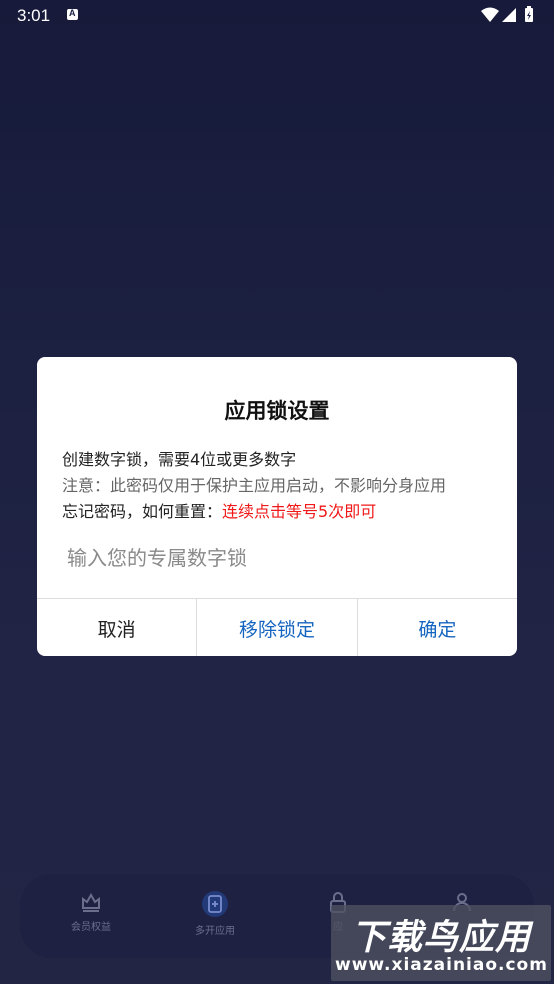 The height and width of the screenshot is (984, 554). I want to click on cancel-button: 取消, so click(116, 627).